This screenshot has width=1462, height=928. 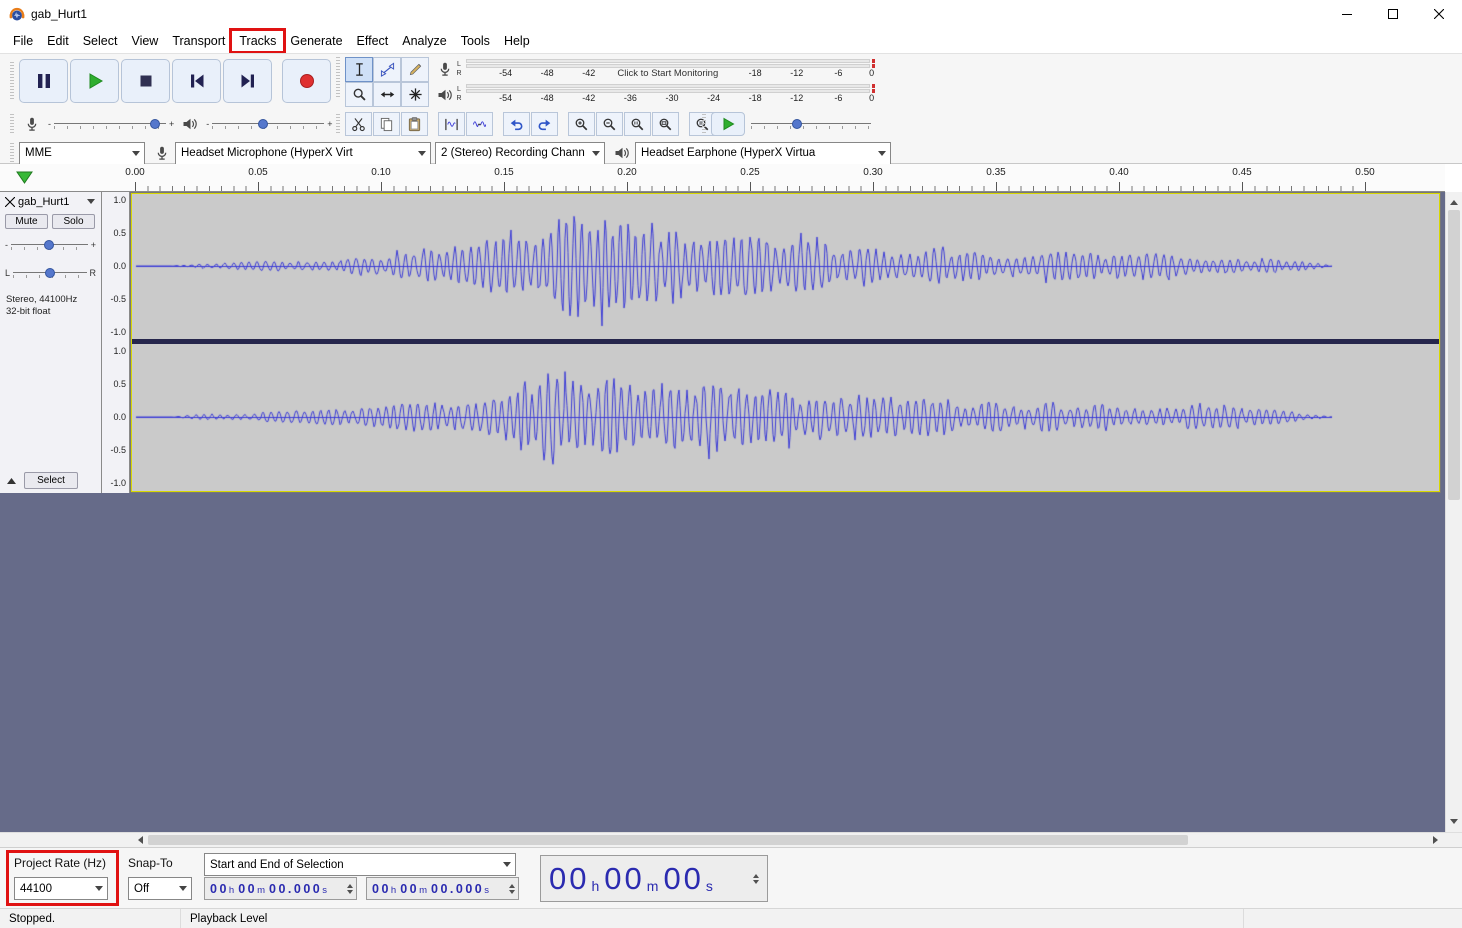 What do you see at coordinates (516, 124) in the screenshot?
I see `undo-button` at bounding box center [516, 124].